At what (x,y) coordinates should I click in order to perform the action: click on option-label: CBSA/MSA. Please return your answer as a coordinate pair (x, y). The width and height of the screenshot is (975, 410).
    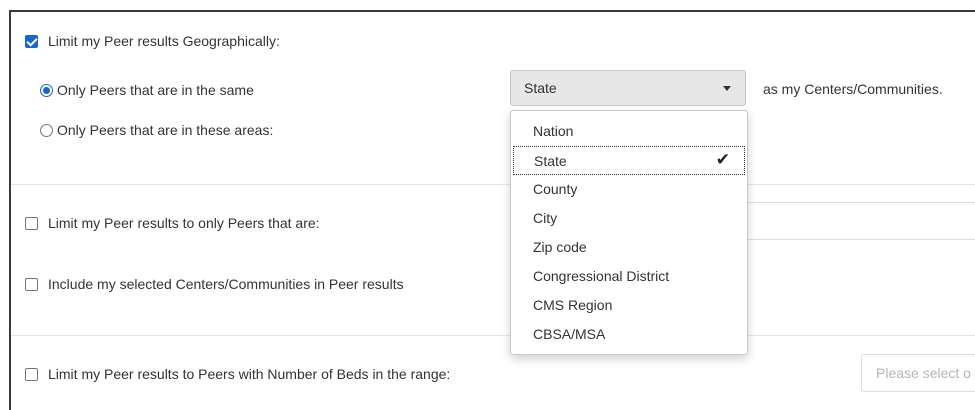
    Looking at the image, I should click on (569, 334).